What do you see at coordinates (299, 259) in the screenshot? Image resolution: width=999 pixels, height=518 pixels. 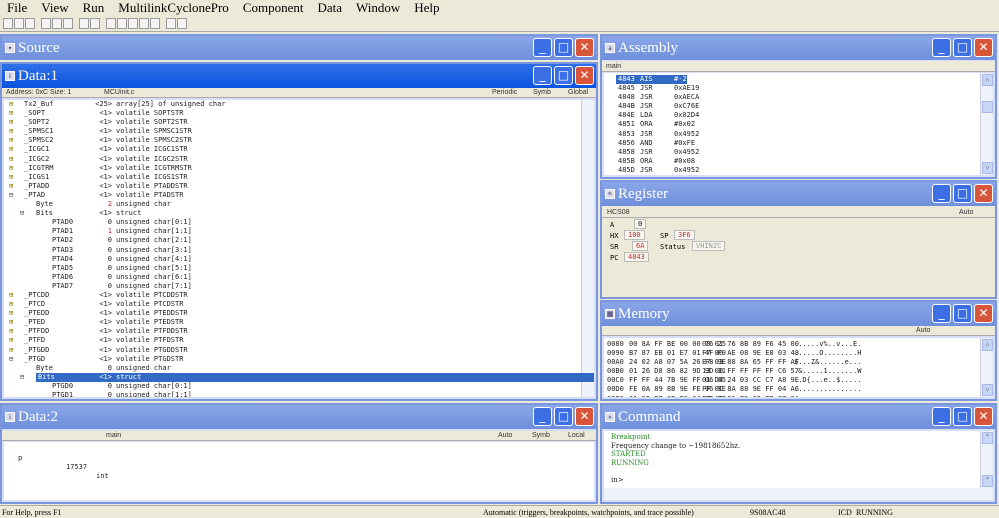 I see `table-row: PTAD4 0 unsigned char[4:1]` at bounding box center [299, 259].